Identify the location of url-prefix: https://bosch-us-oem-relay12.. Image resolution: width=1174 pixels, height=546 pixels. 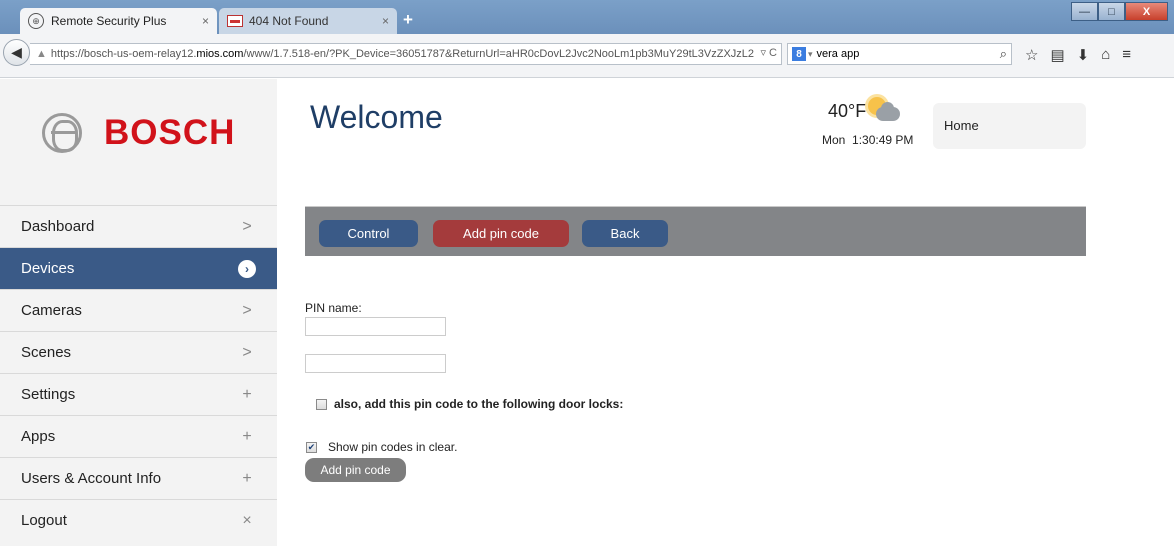
(123, 54).